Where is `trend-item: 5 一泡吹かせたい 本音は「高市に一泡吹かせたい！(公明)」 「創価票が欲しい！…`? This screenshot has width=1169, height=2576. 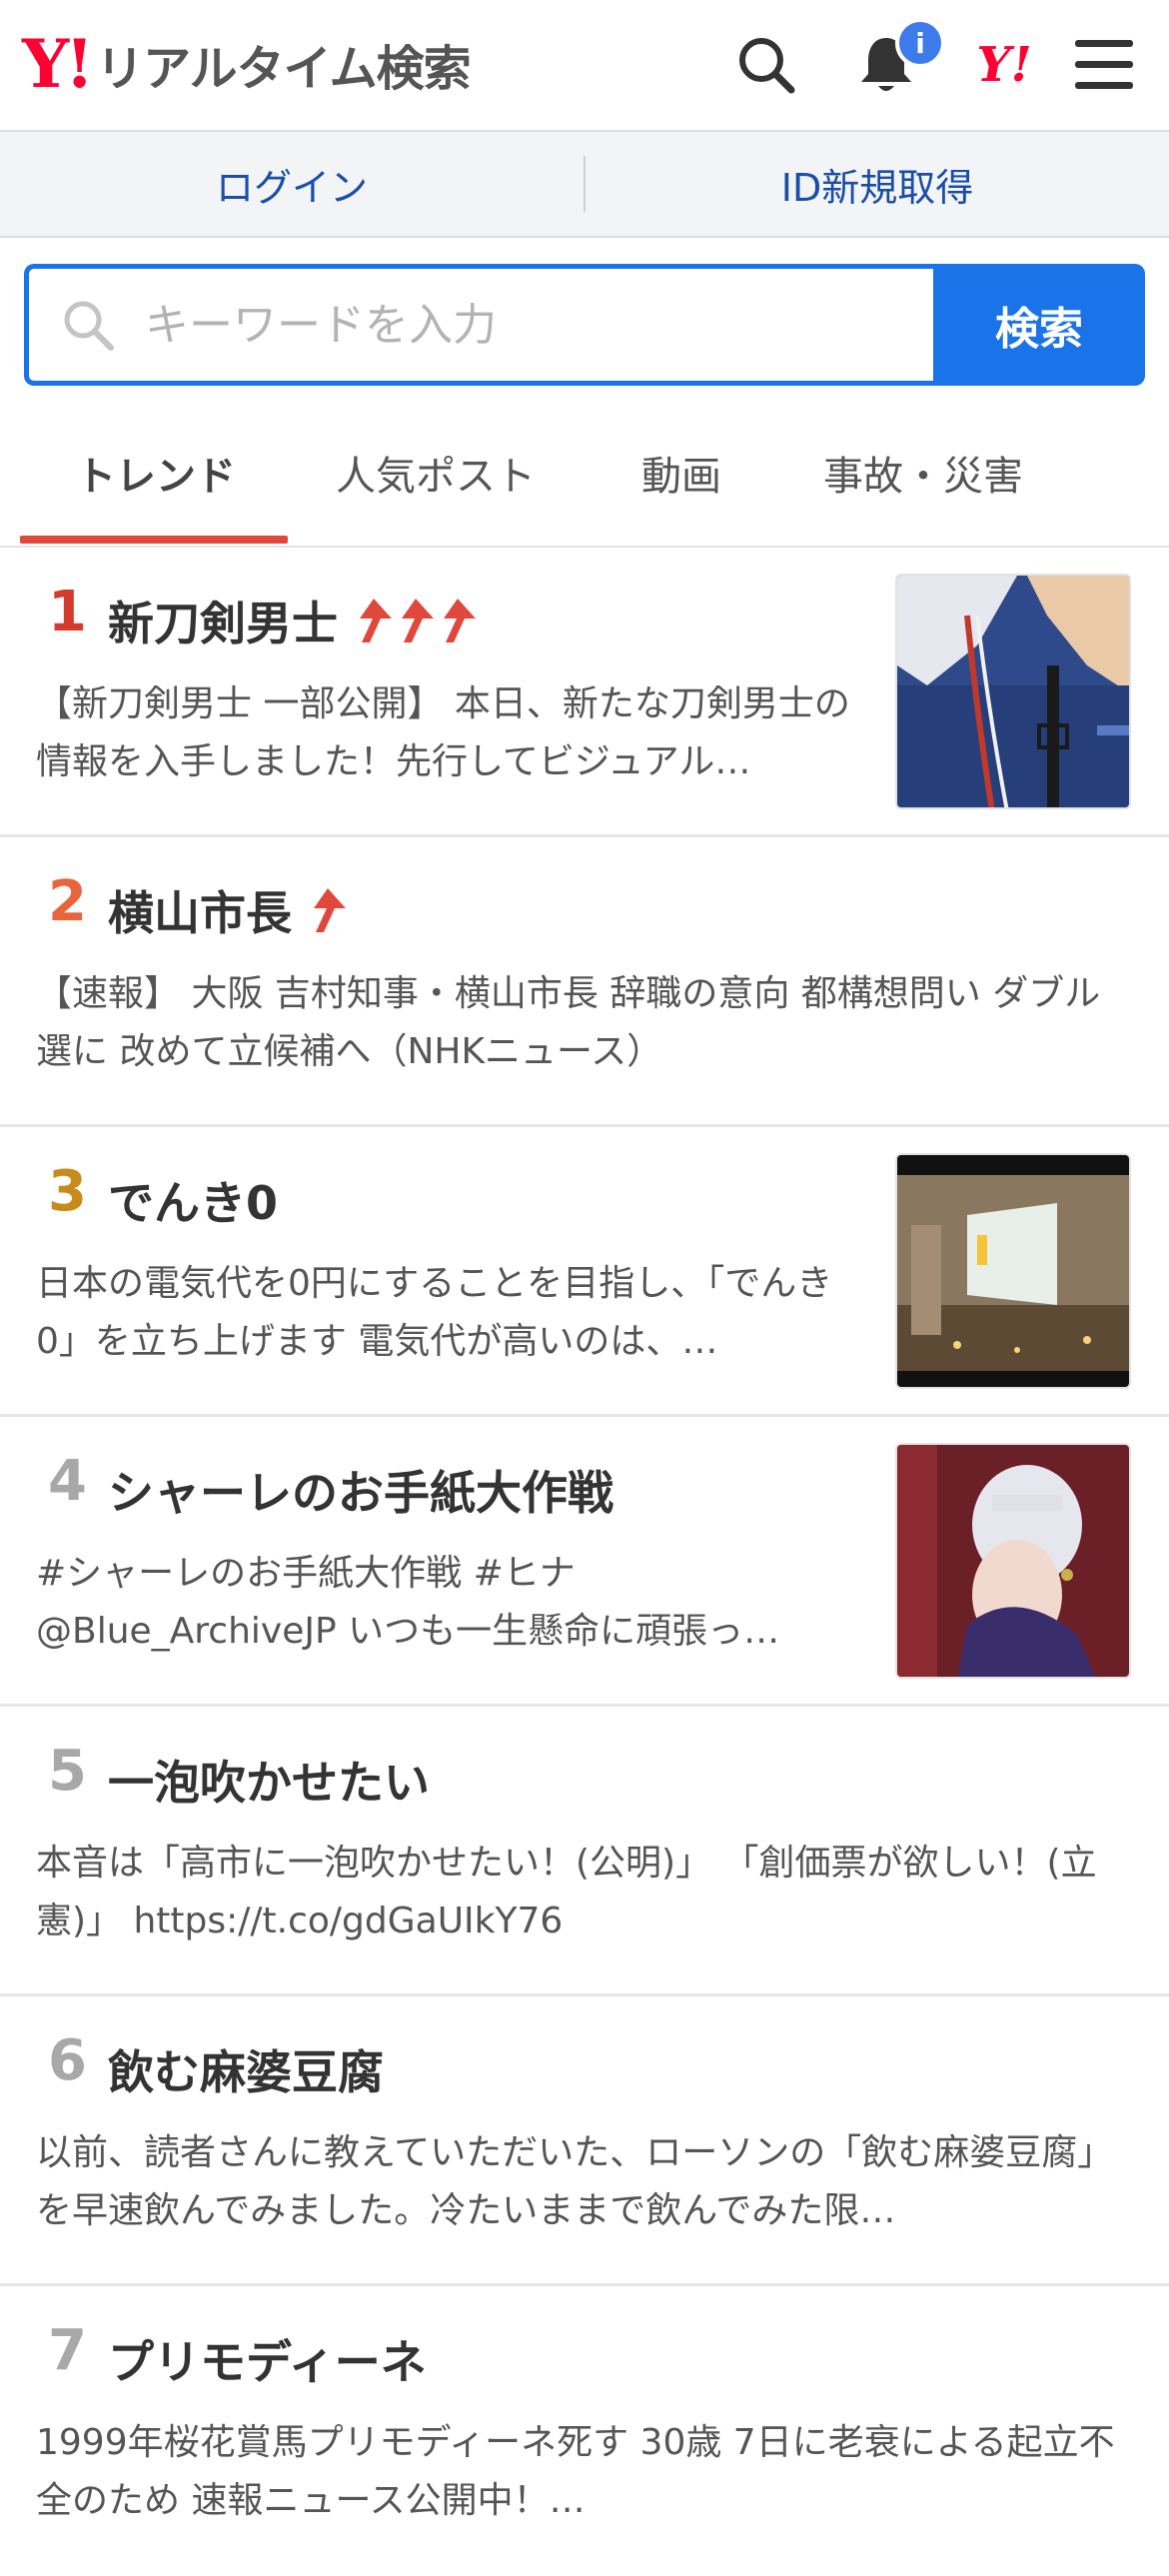
trend-item: 5 一泡吹かせたい 本音は「高市に一泡吹かせたい！(公明)」 「創価票が欲しい！… is located at coordinates (584, 1851).